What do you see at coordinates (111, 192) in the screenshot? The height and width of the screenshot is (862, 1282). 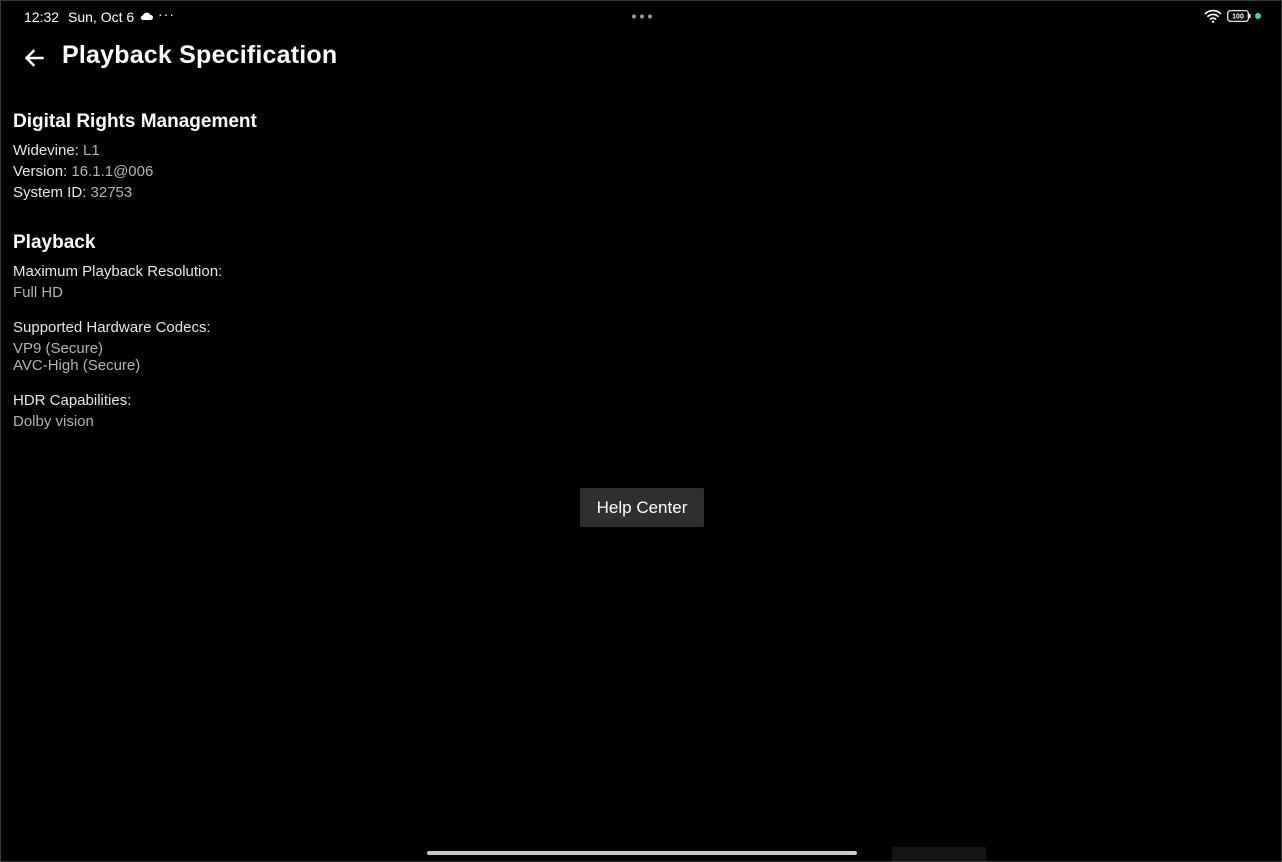 I see `system-id-value: 32753` at bounding box center [111, 192].